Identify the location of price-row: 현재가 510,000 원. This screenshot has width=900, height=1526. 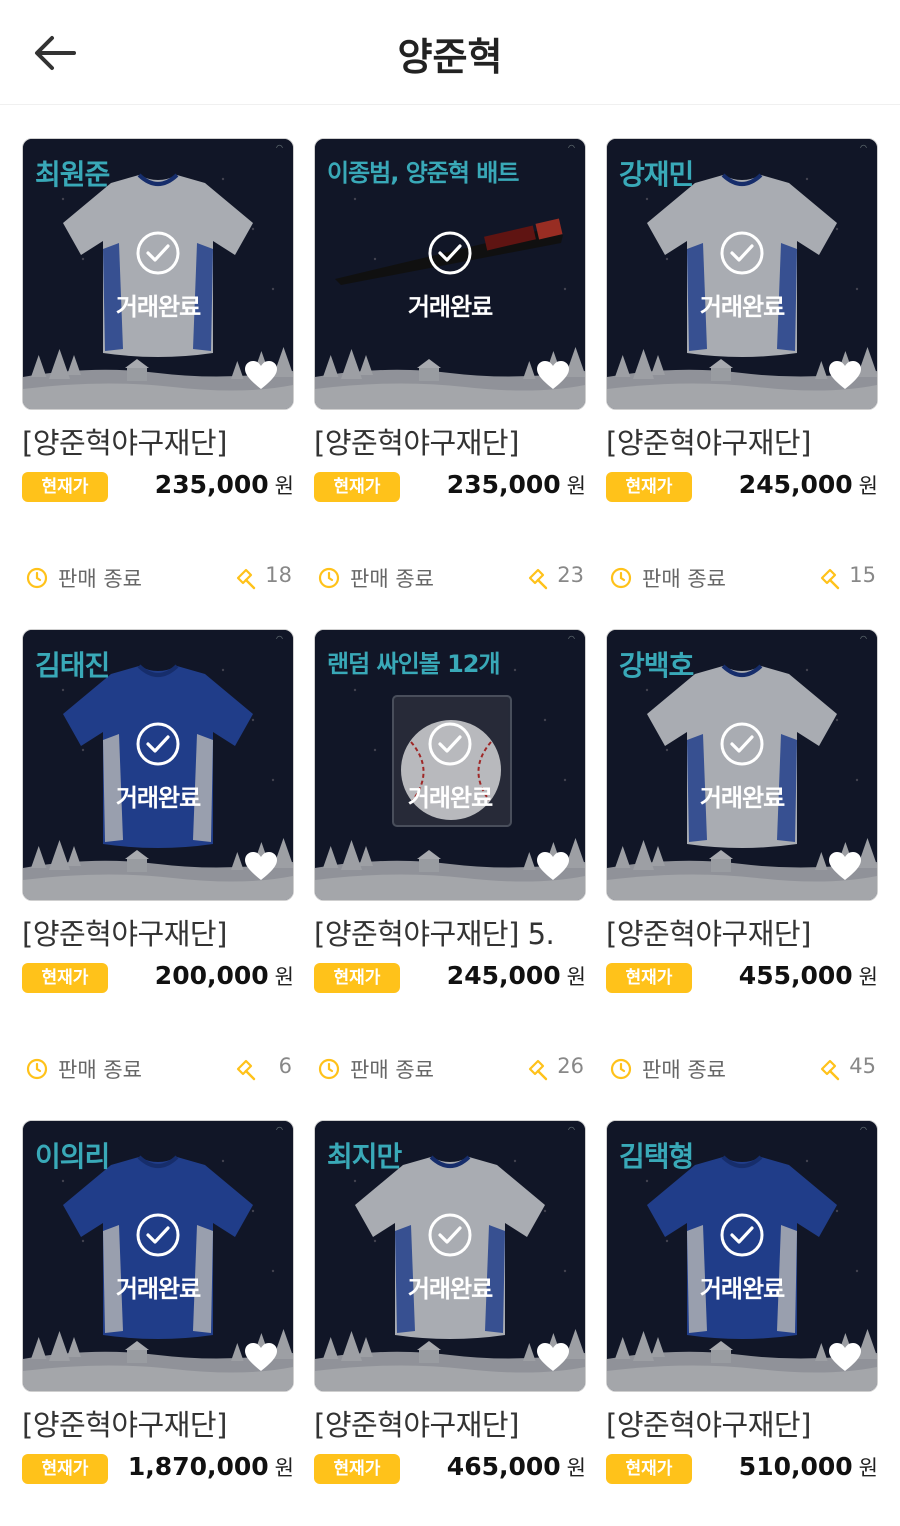
(742, 1470).